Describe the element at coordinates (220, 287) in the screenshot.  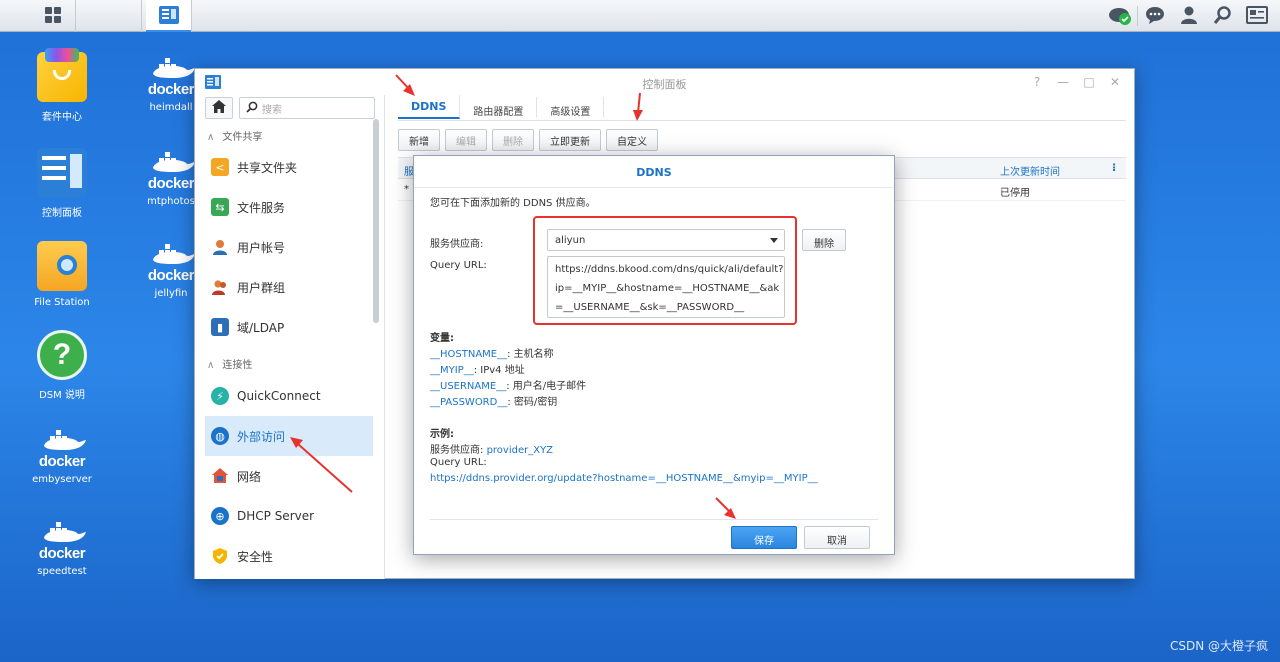
I see `user-group-icon` at that location.